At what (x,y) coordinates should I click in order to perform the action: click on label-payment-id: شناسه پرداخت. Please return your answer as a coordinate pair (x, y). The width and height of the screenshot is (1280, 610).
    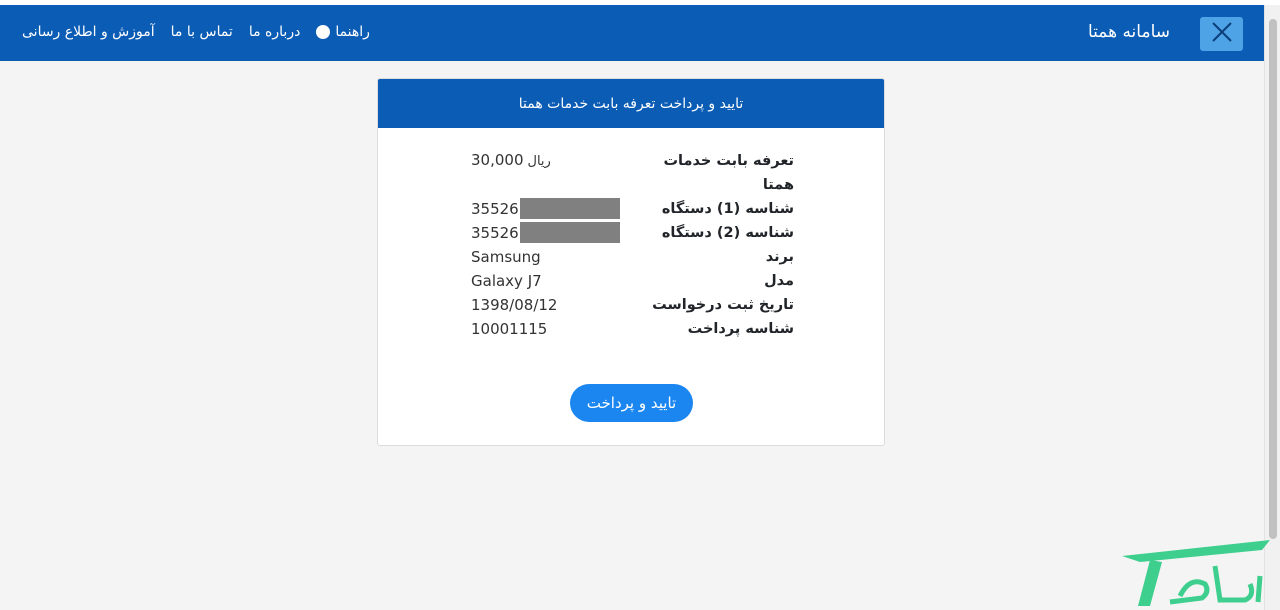
    Looking at the image, I should click on (740, 329).